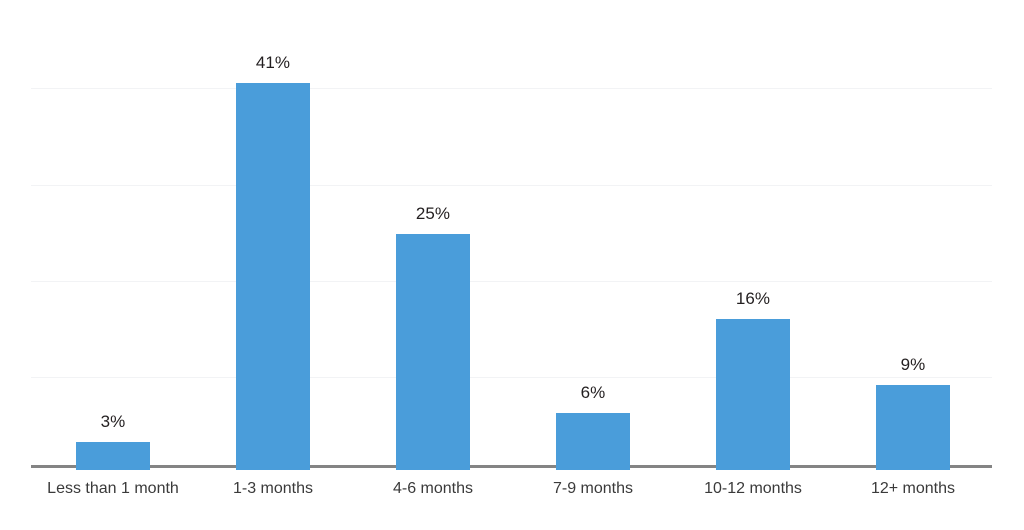 The image size is (1024, 530). Describe the element at coordinates (273, 488) in the screenshot. I see `x-axis-label-1: 1-3 months` at that location.